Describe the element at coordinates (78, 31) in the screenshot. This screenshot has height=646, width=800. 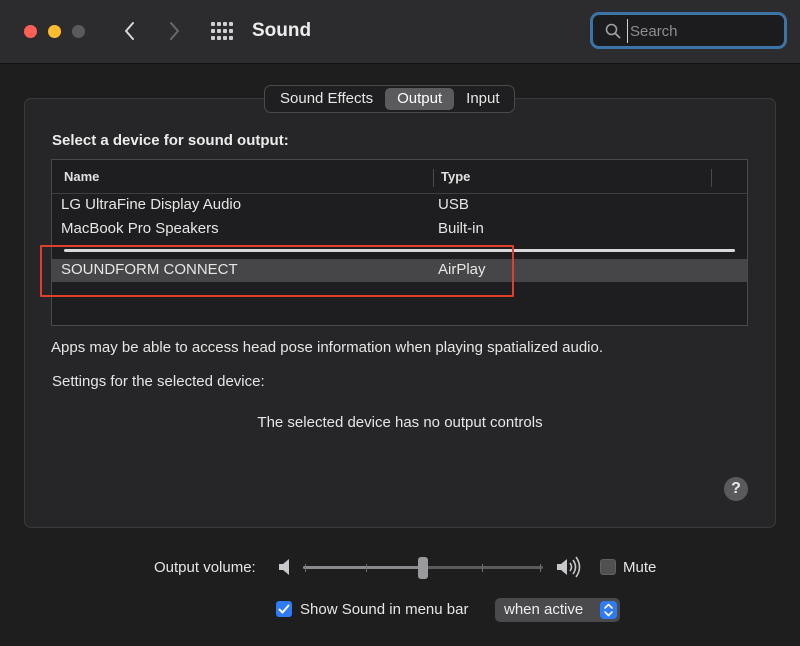
I see `zoom-window-button` at that location.